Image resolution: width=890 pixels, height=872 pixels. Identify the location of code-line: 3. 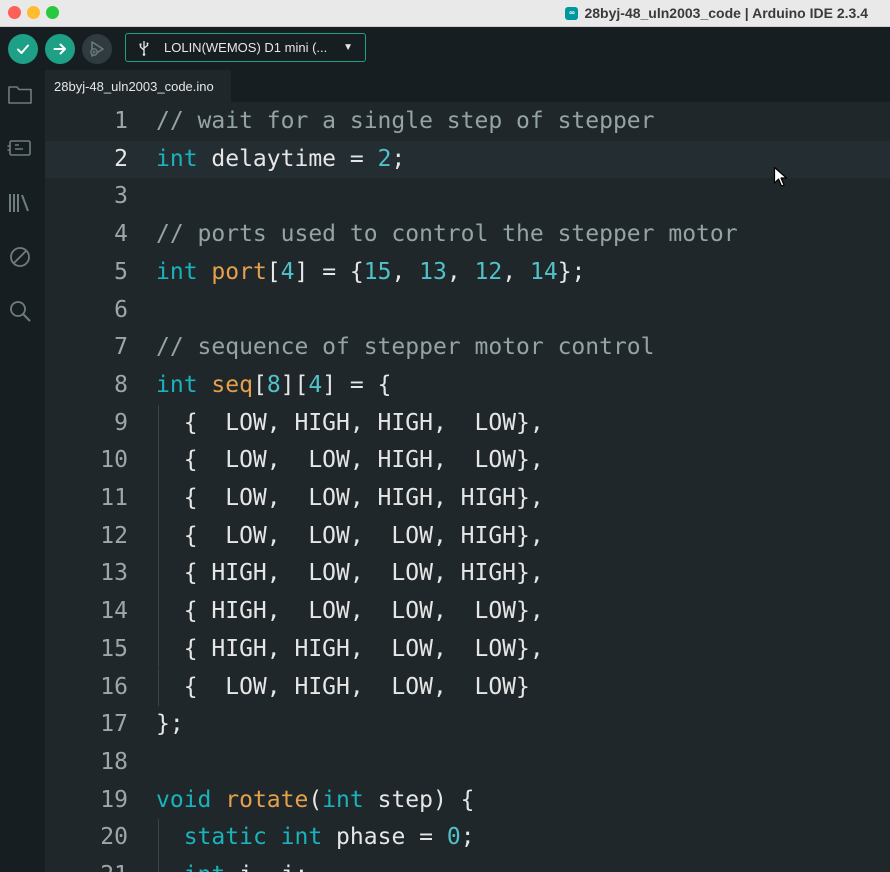
(467, 197).